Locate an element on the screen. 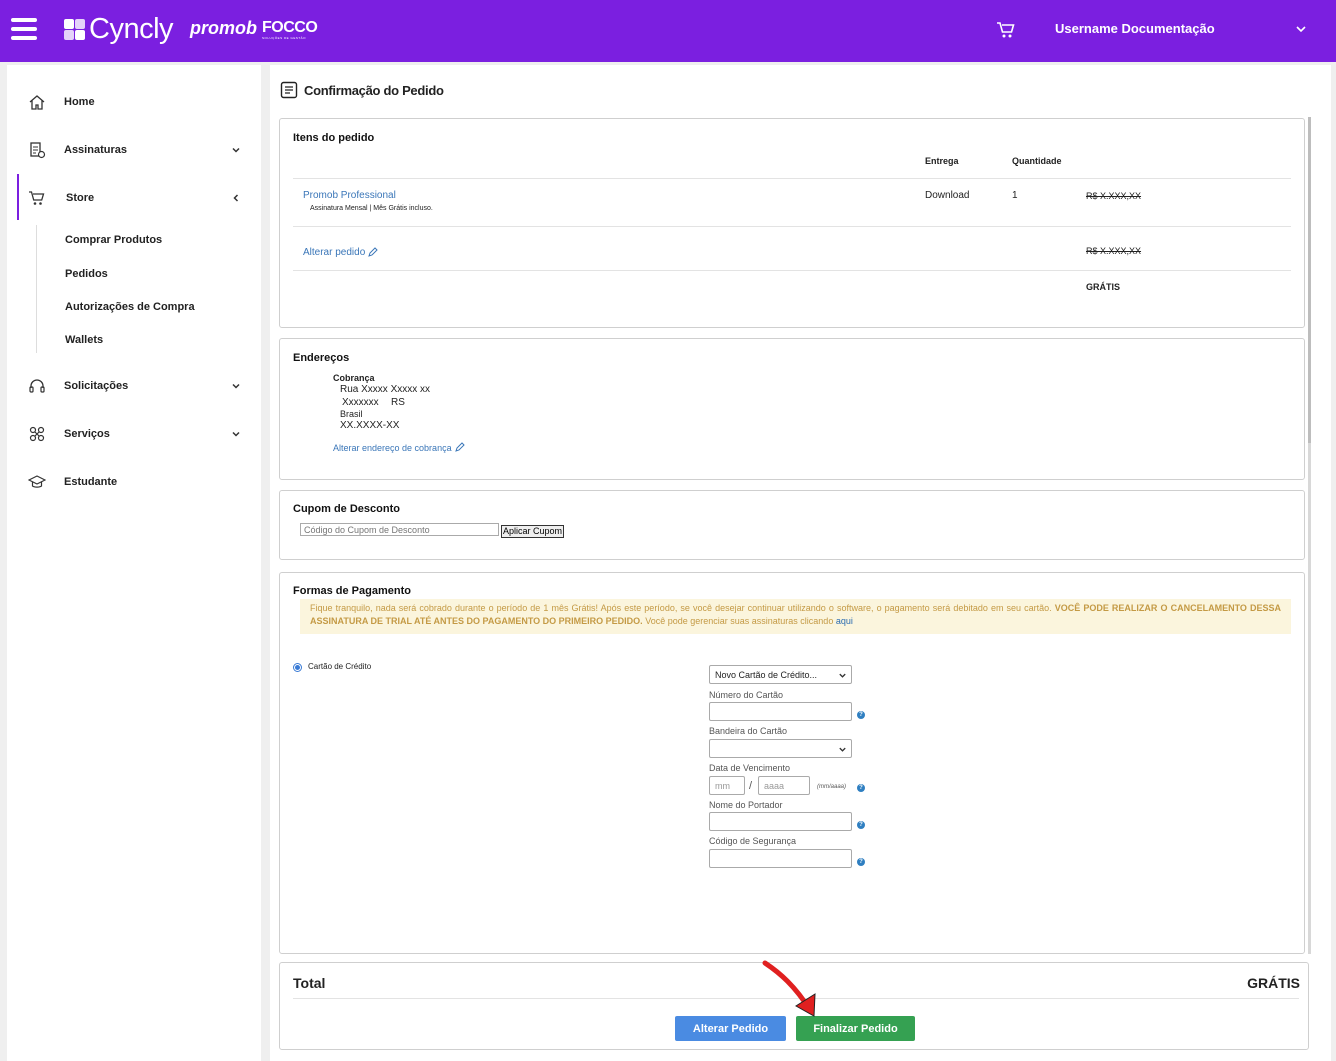 This screenshot has width=1336, height=1061. address-line-1: Rua Xxxxx Xxxxx xx is located at coordinates (385, 389).